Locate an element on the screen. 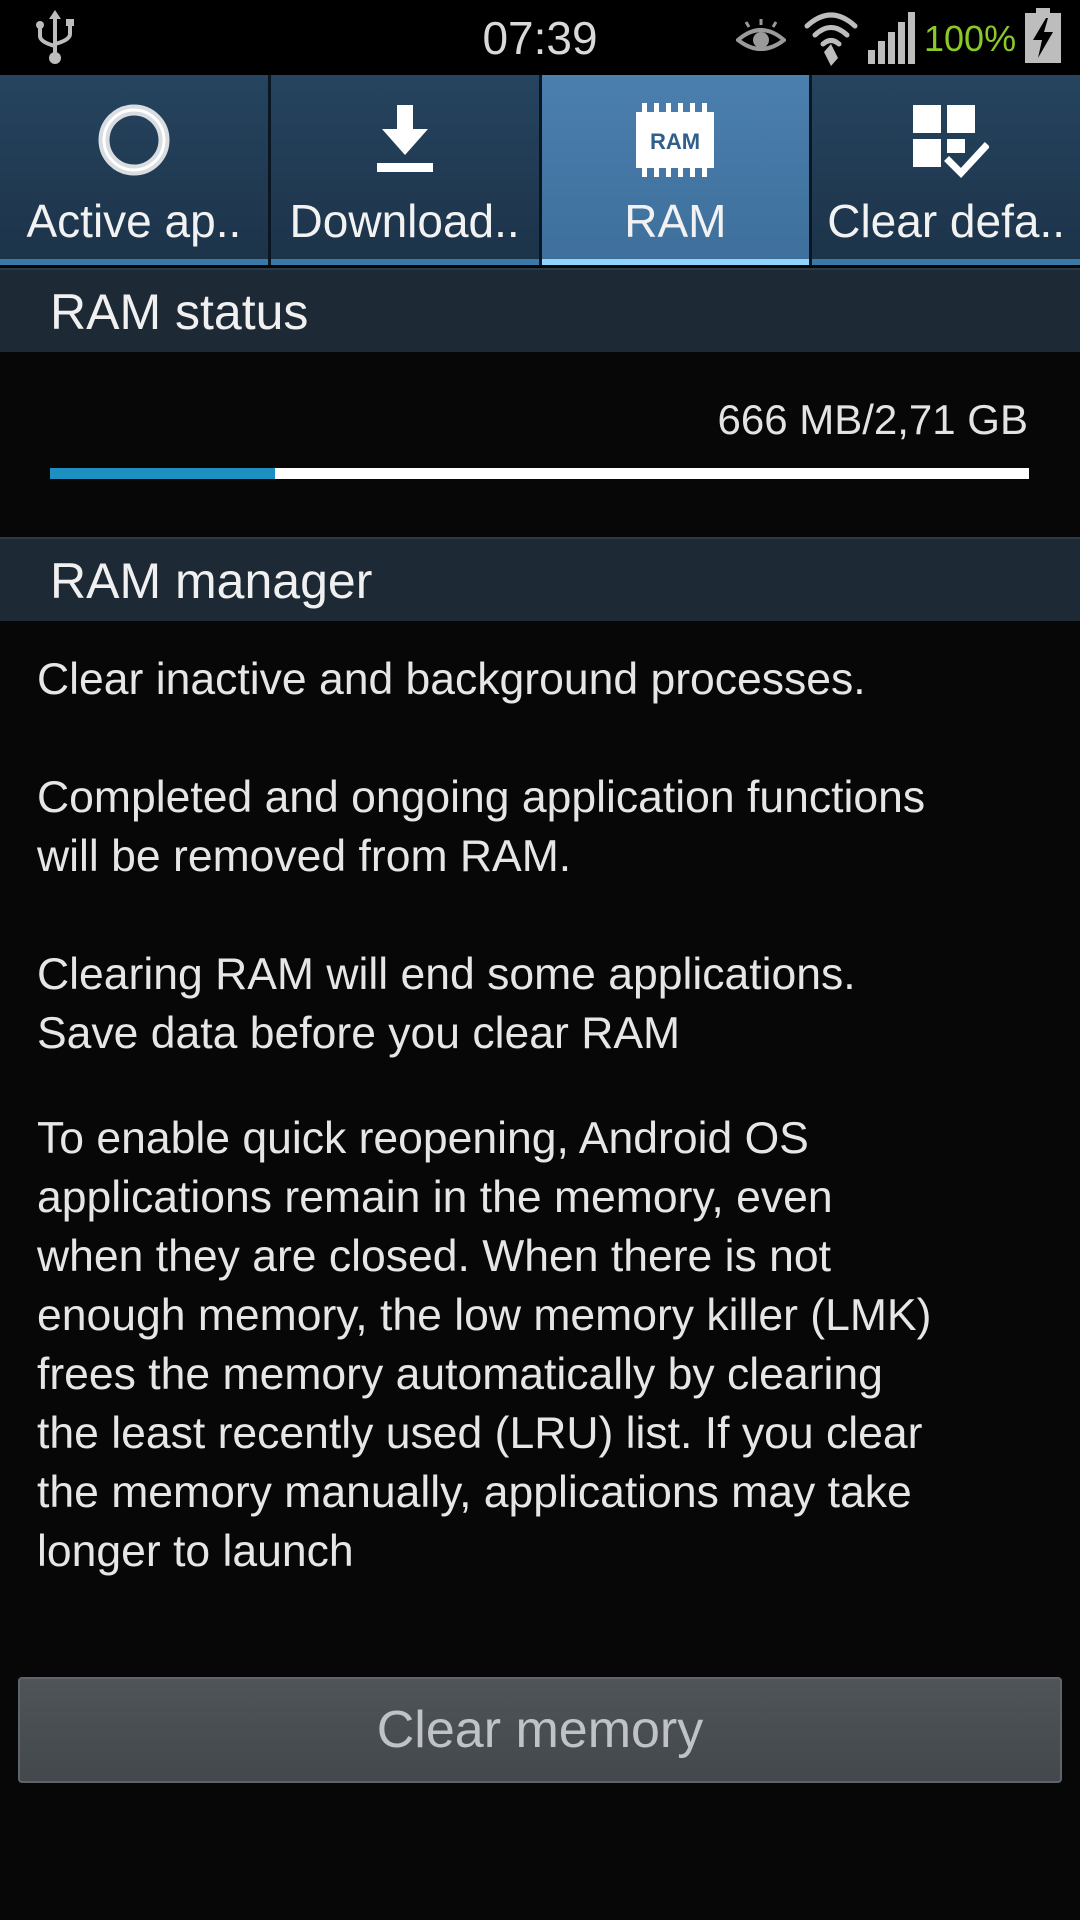 The width and height of the screenshot is (1080, 1920). battery-charging-icon is located at coordinates (1043, 35).